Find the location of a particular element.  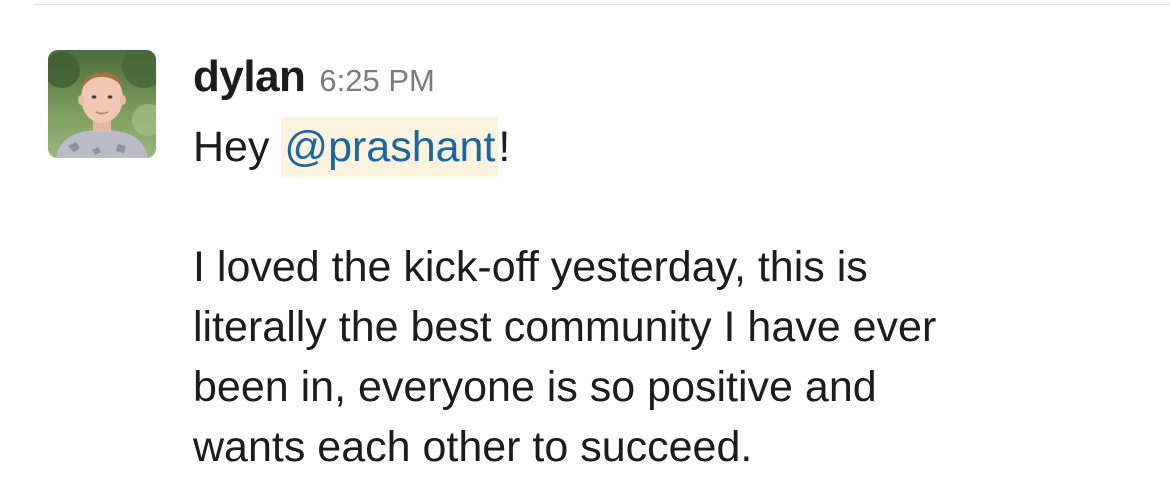

message-line: I loved the kick-off yesterday, this is is located at coordinates (530, 267).